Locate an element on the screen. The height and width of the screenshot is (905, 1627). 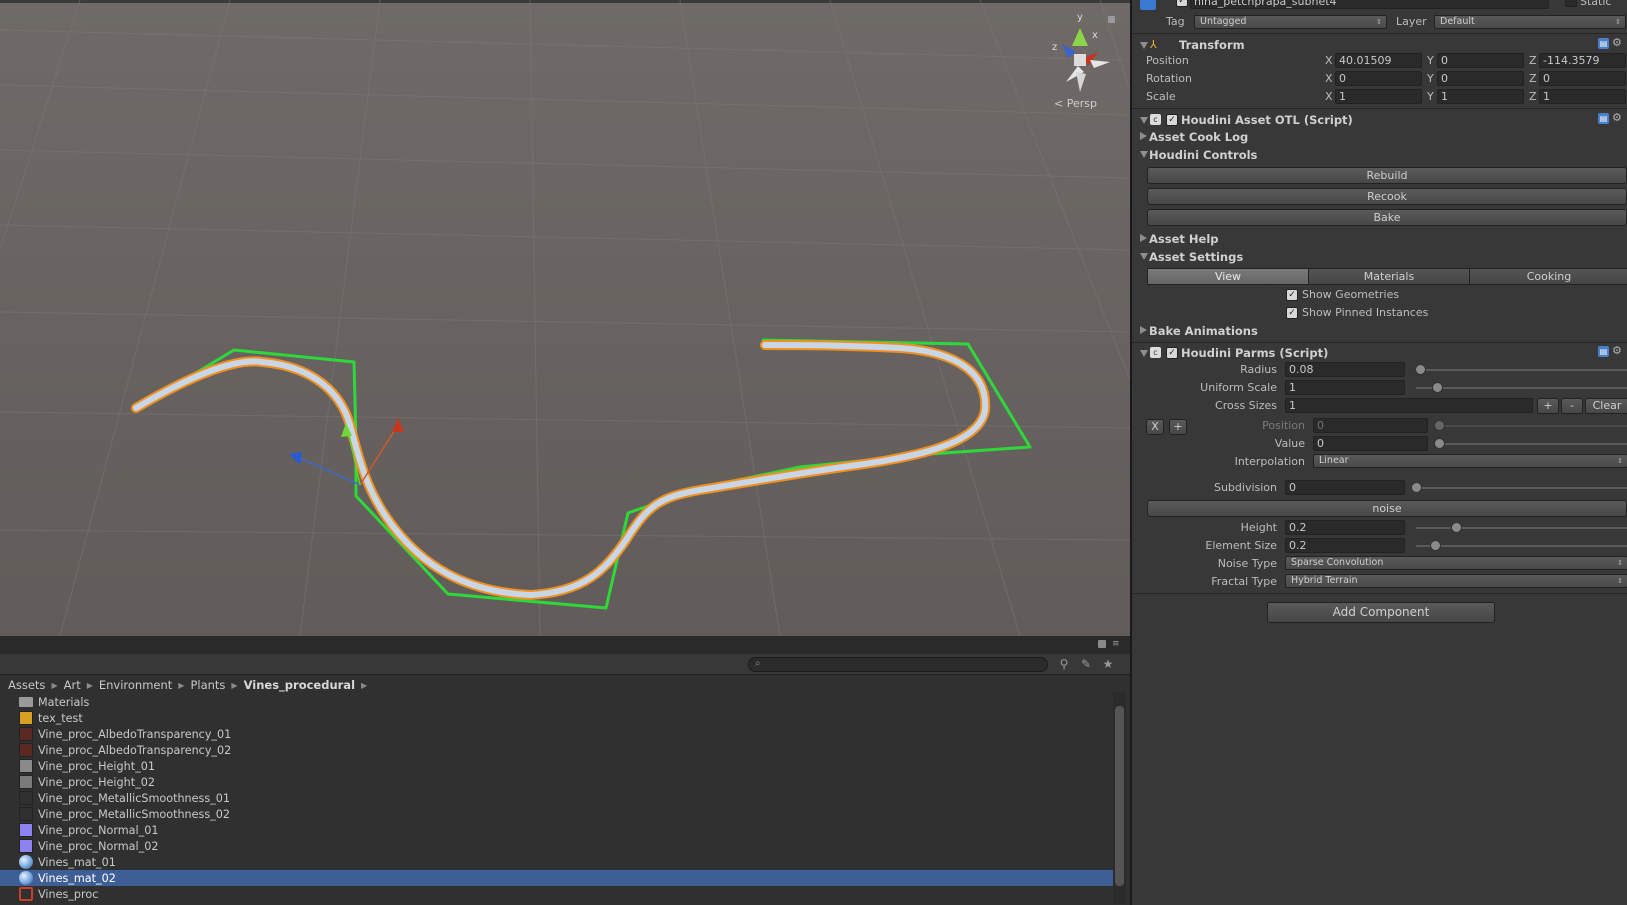
asset-list-item: Vine_proc_AlbedoTransparency_02 is located at coordinates (556, 750).